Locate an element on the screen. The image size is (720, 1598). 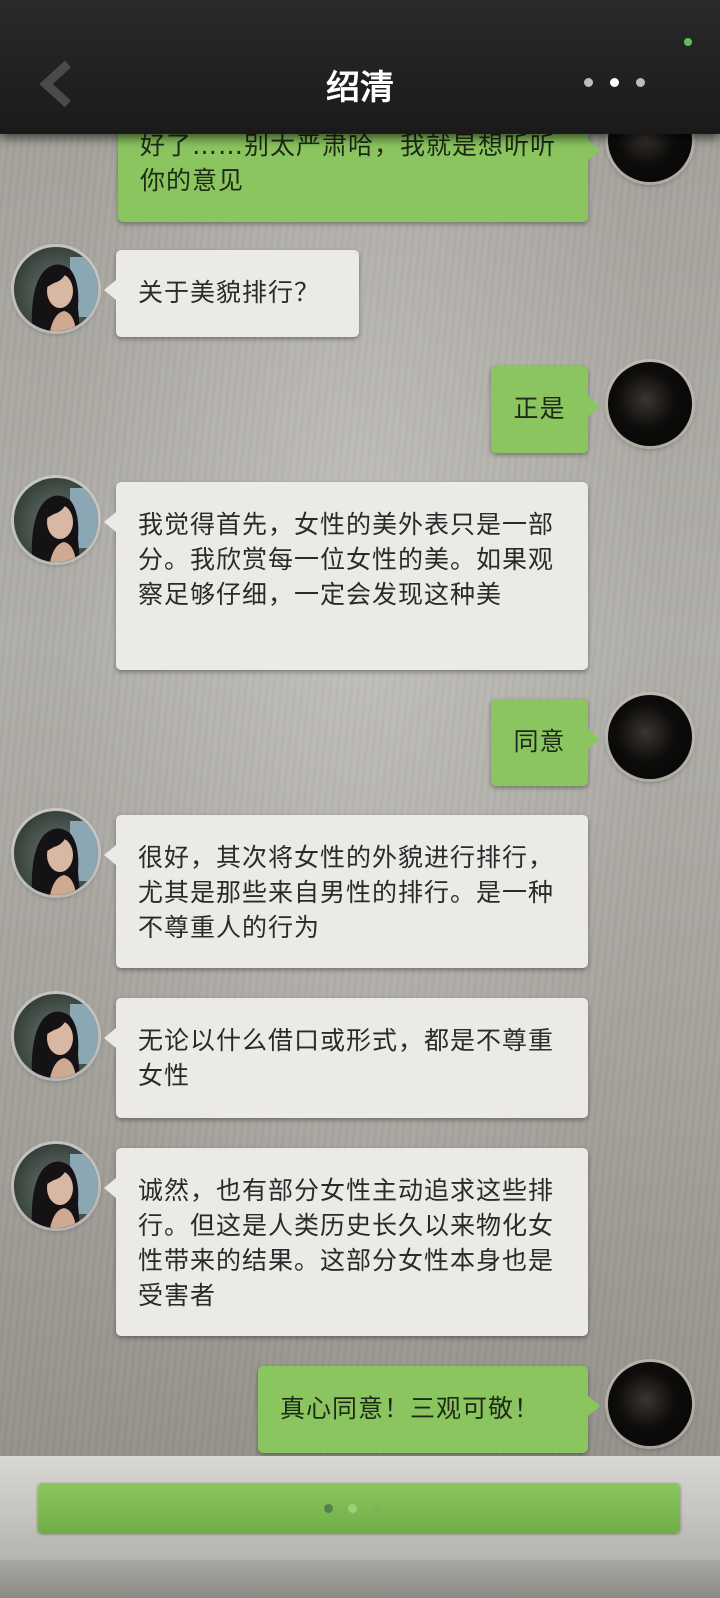
message-text: 真心同意！三观可敬！ is located at coordinates (410, 1408).